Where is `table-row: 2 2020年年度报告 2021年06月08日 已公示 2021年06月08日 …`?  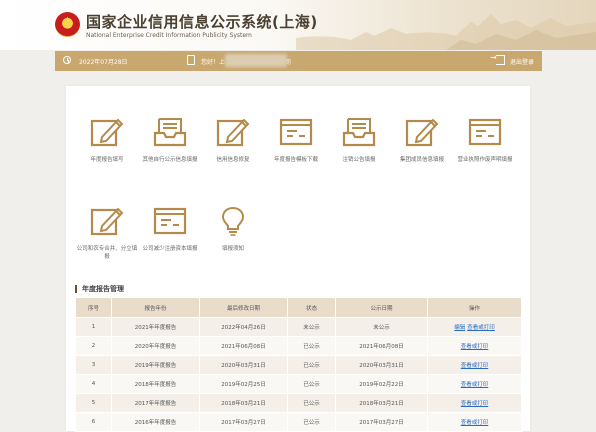
table-row: 2 2020年年度报告 2021年06月08日 已公示 2021年06月08日 … is located at coordinates (298, 346).